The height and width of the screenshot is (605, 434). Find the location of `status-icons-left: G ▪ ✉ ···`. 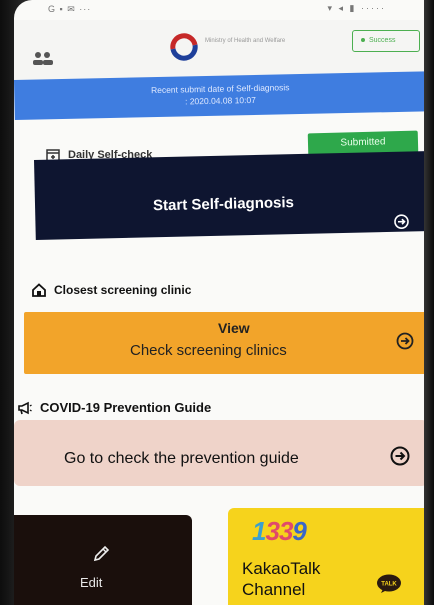

status-icons-left: G ▪ ✉ ··· is located at coordinates (70, 9).